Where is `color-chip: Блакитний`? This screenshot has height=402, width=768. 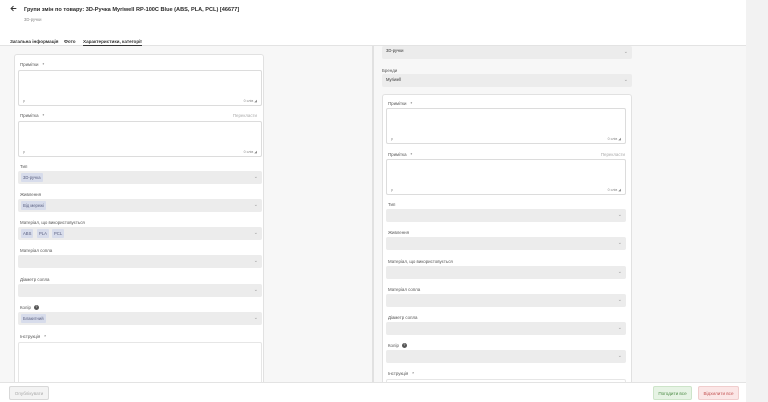 color-chip: Блакитний is located at coordinates (33, 318).